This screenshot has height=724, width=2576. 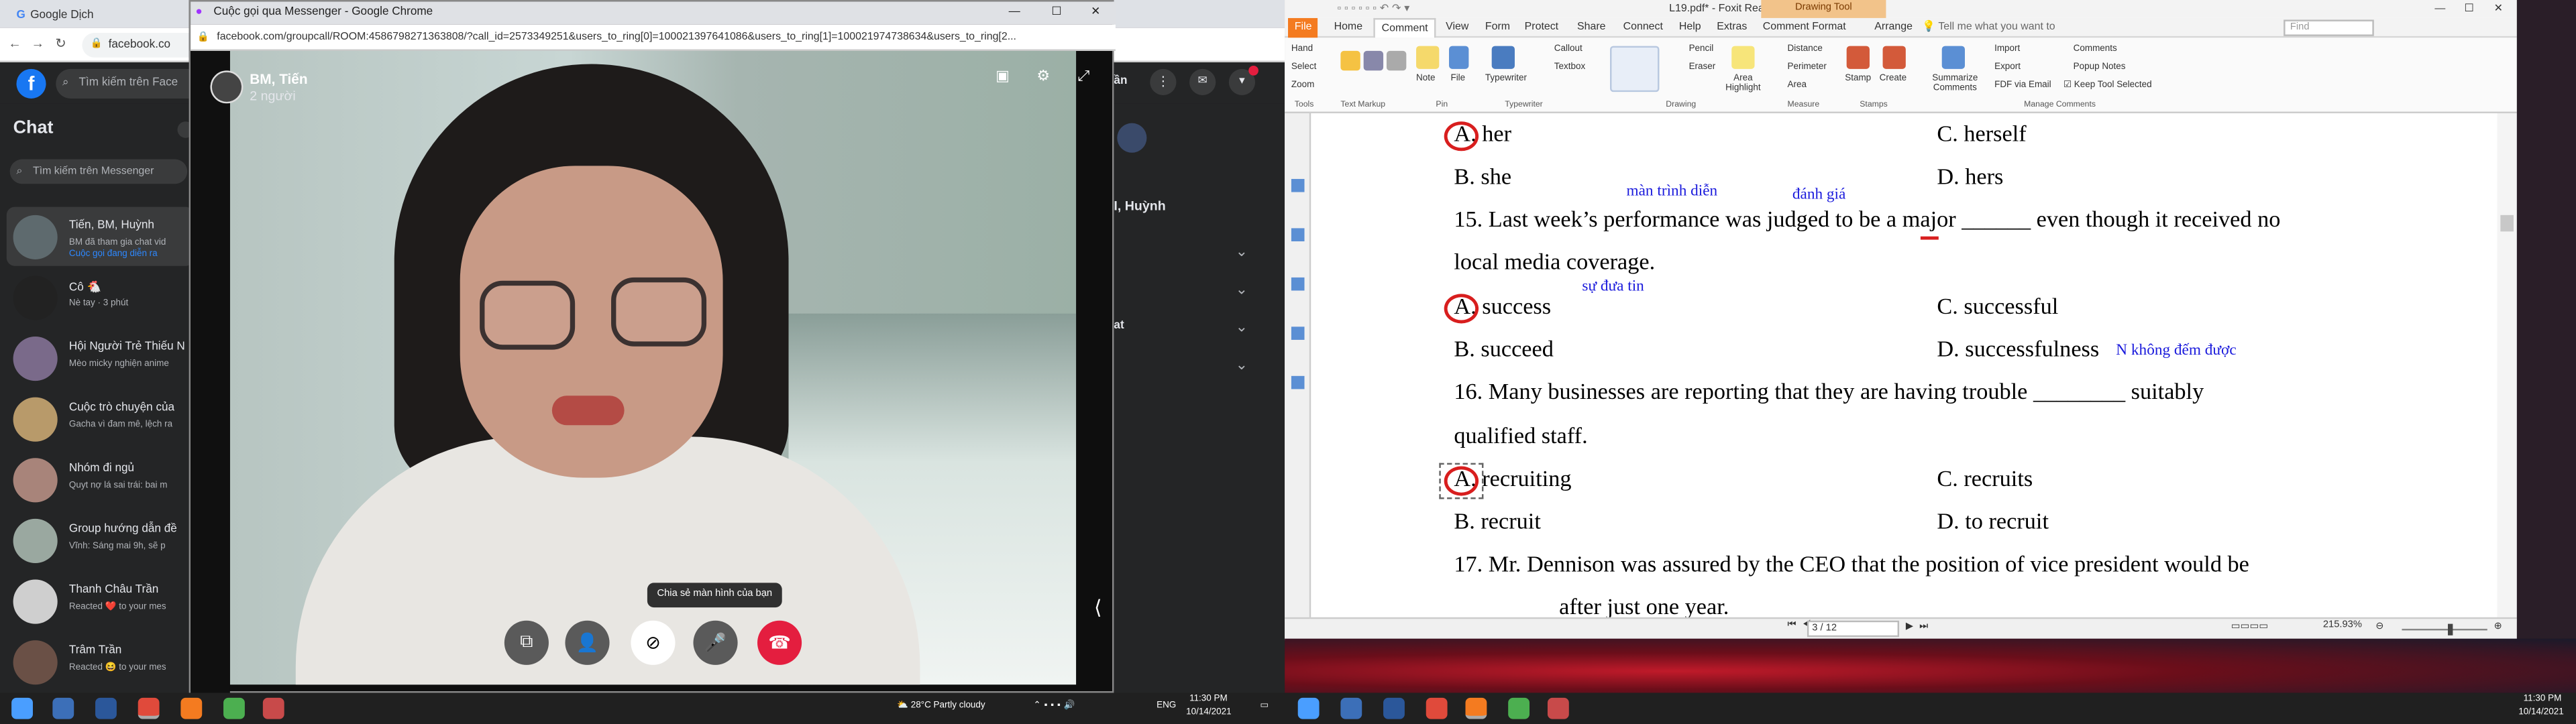 I want to click on facebook-logo-icon: f, so click(x=31, y=83).